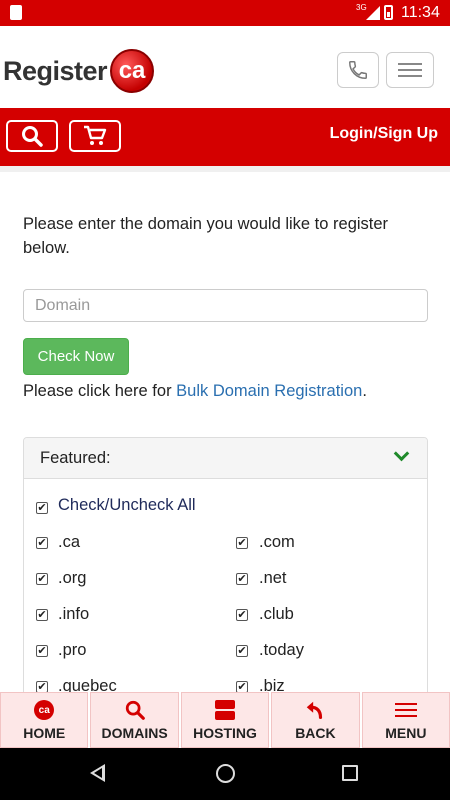 This screenshot has height=800, width=450. I want to click on login-signup-link: Login/Sign Up, so click(384, 134).